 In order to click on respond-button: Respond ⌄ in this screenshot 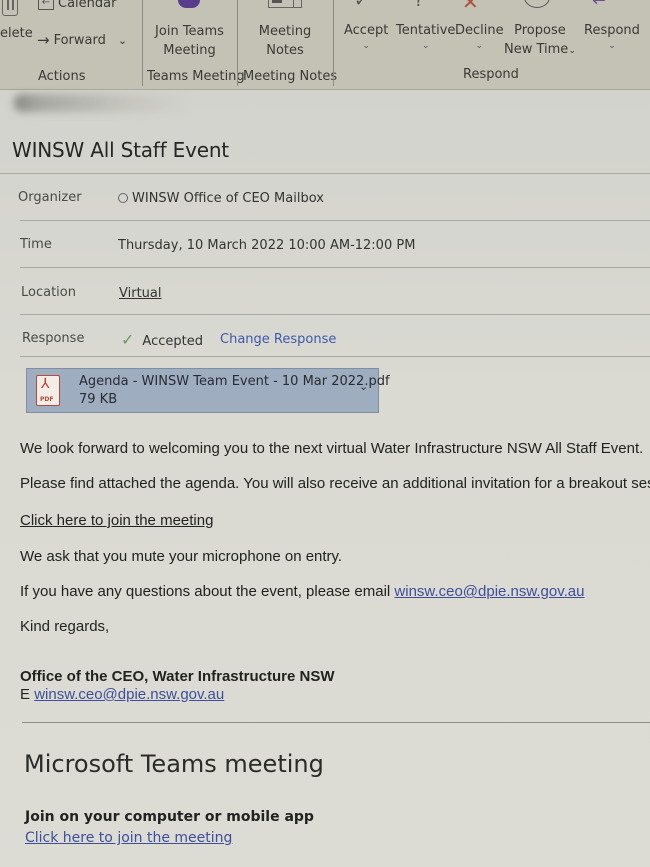, I will do `click(612, 36)`.